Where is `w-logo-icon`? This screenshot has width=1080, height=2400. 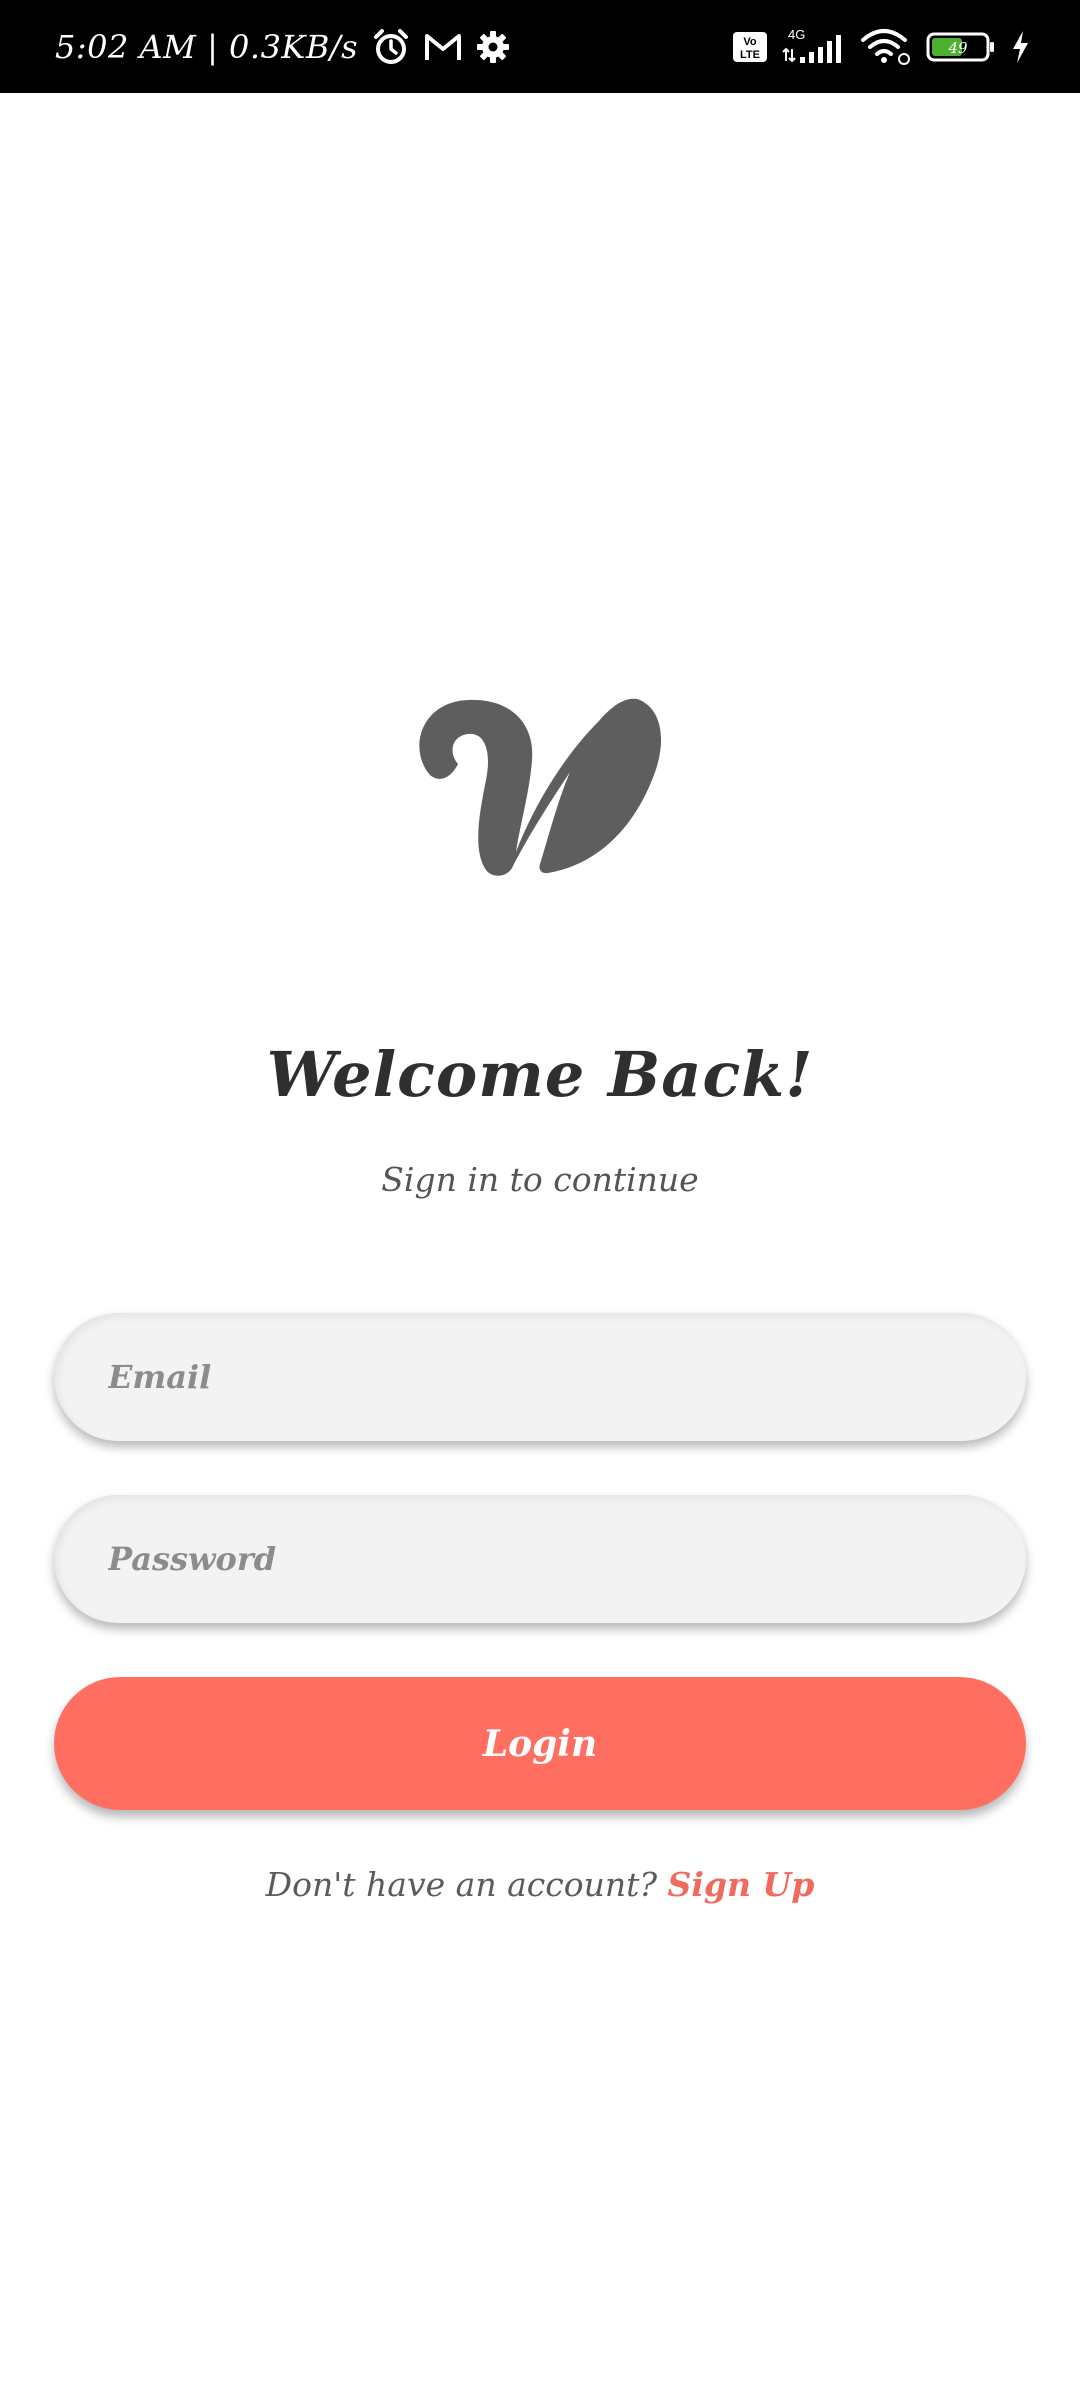
w-logo-icon is located at coordinates (535, 780).